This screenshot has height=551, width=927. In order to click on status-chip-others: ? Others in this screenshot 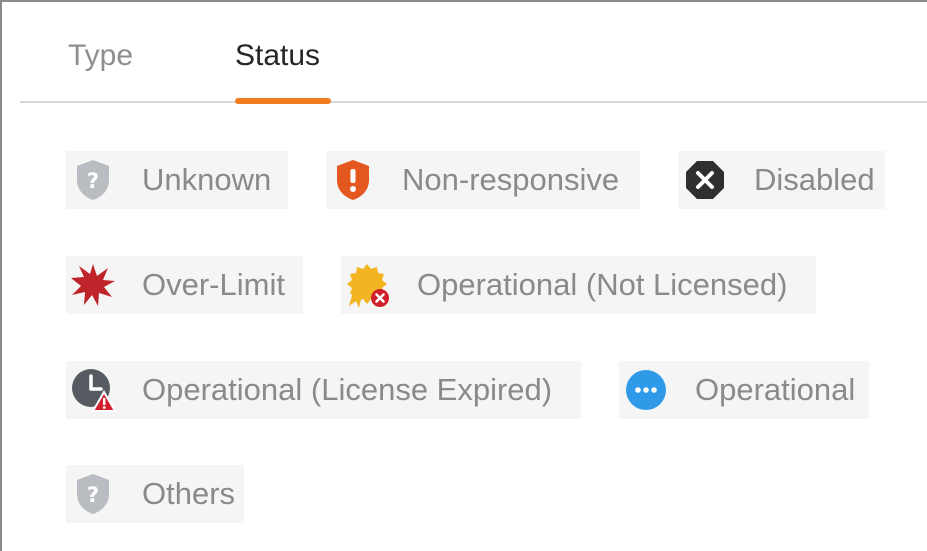, I will do `click(155, 494)`.